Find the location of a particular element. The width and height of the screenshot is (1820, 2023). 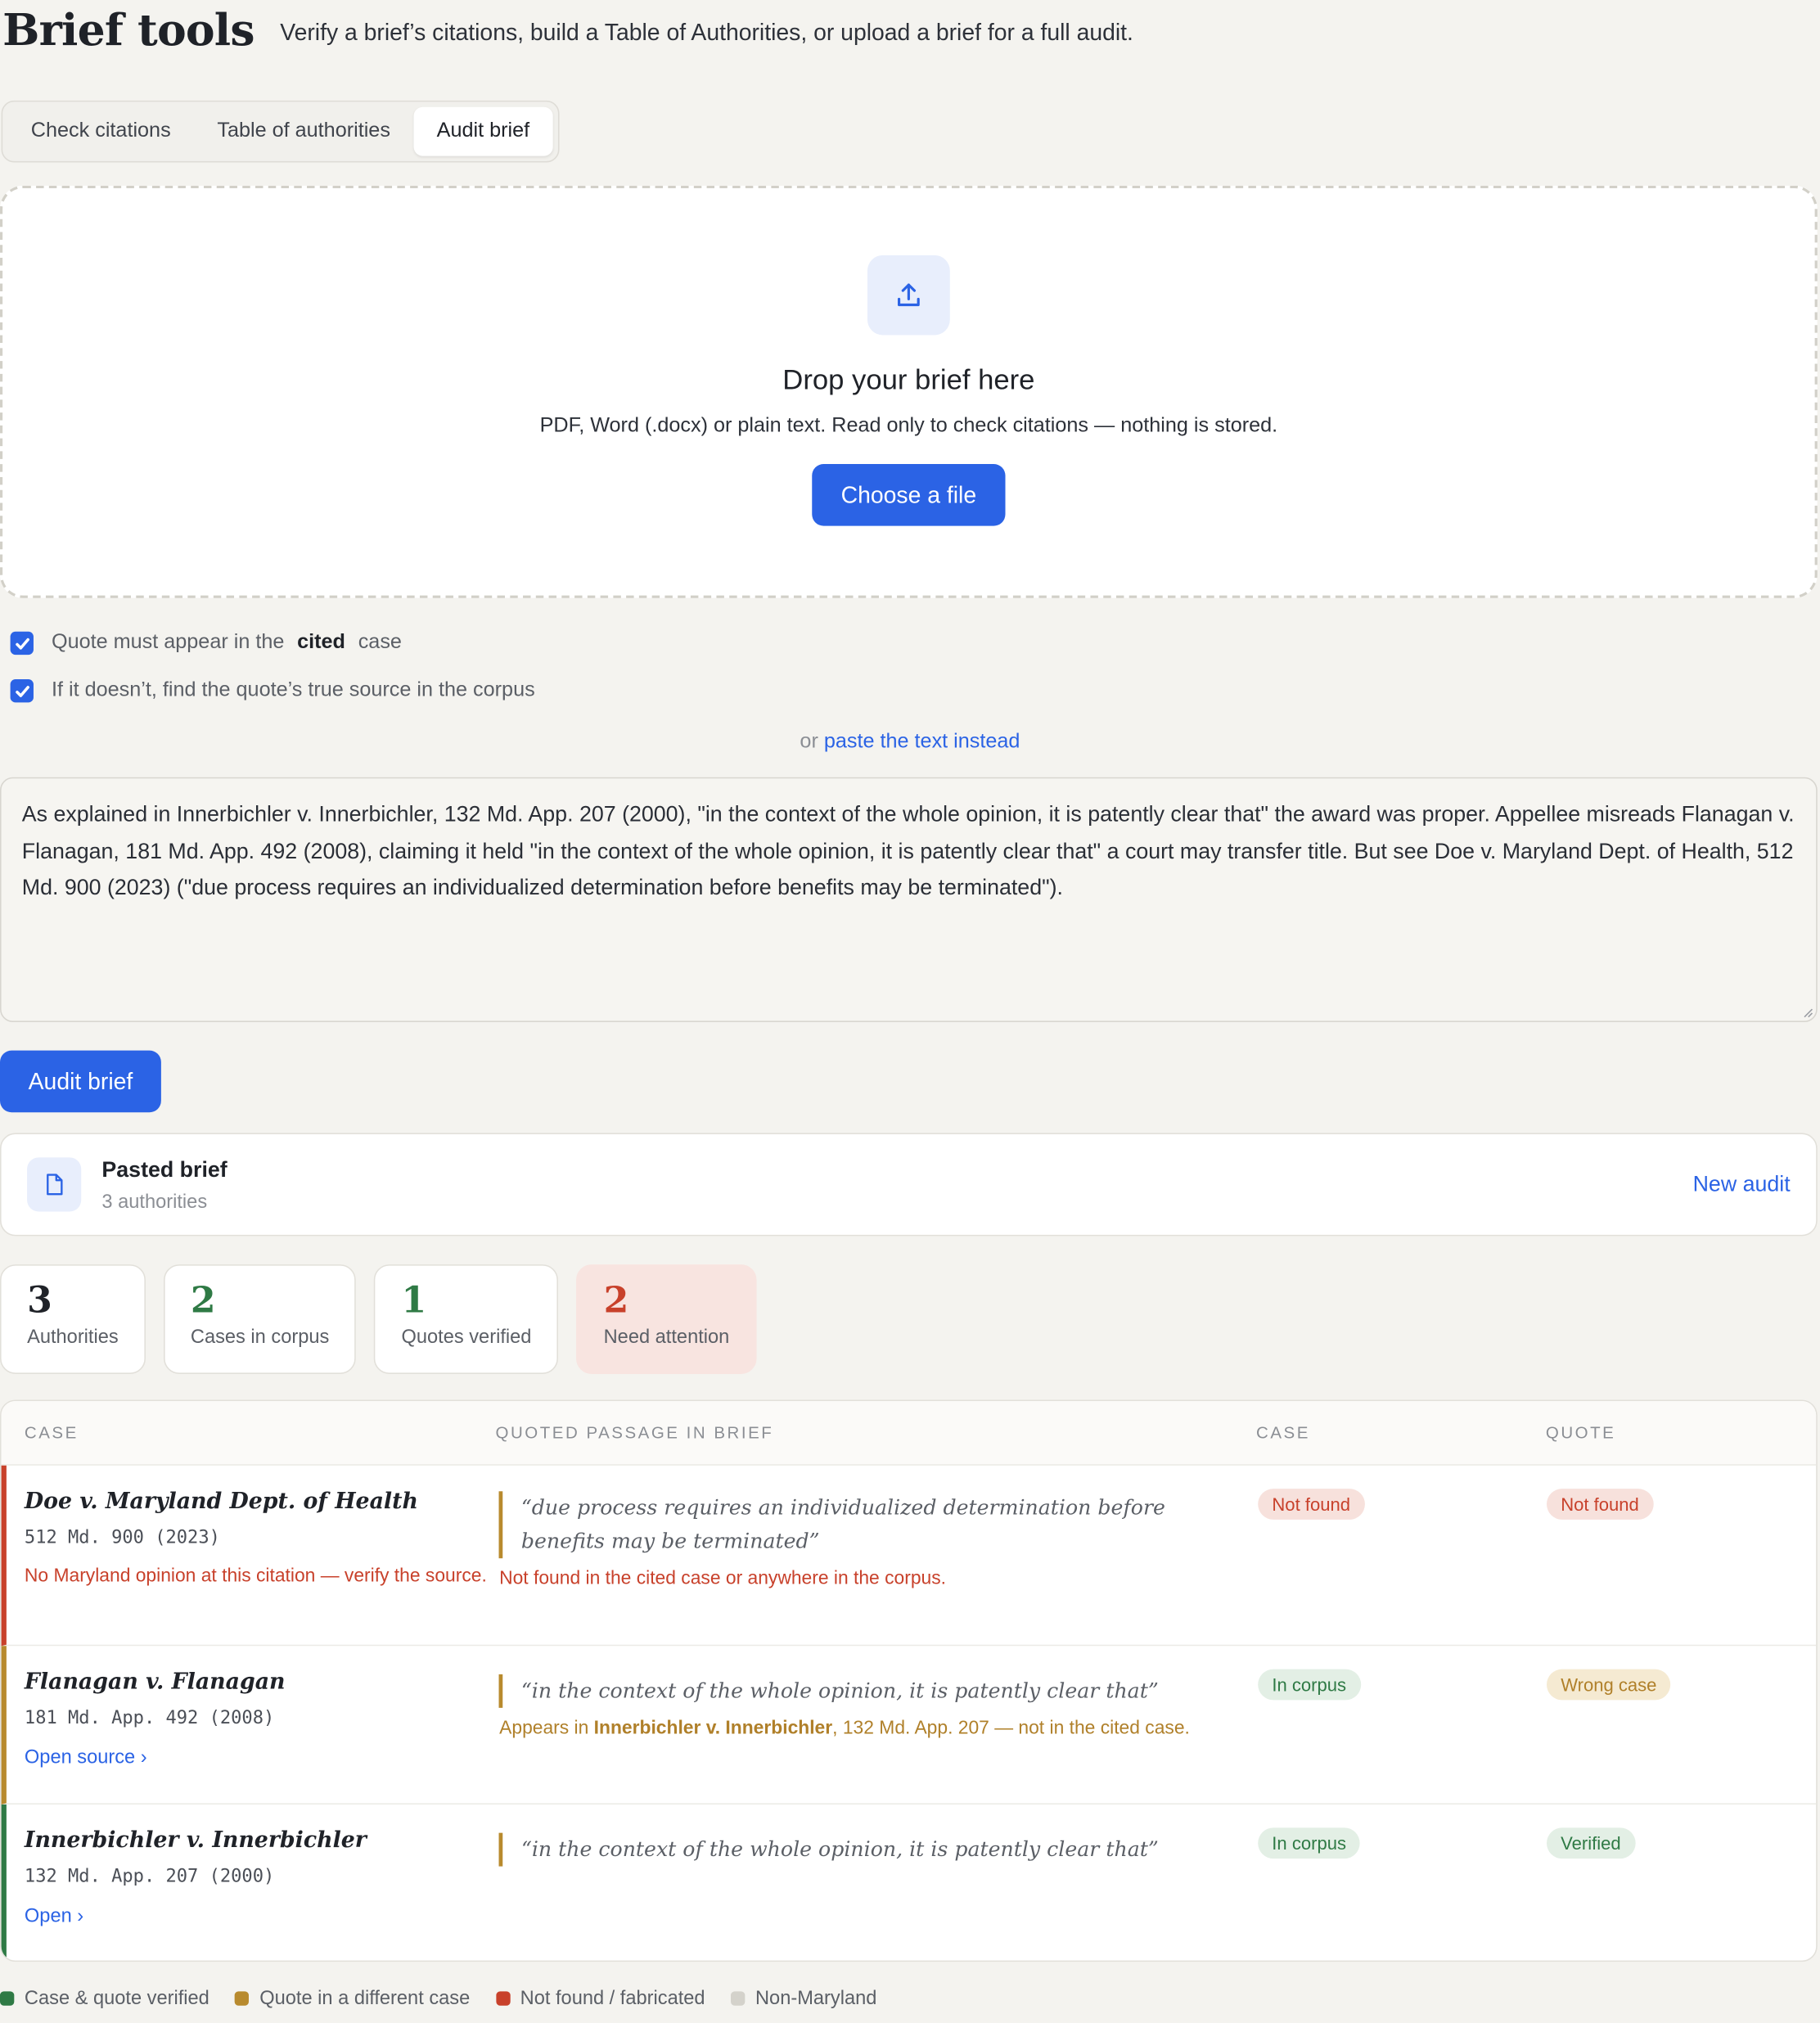

checkmark-icon is located at coordinates (22, 643).